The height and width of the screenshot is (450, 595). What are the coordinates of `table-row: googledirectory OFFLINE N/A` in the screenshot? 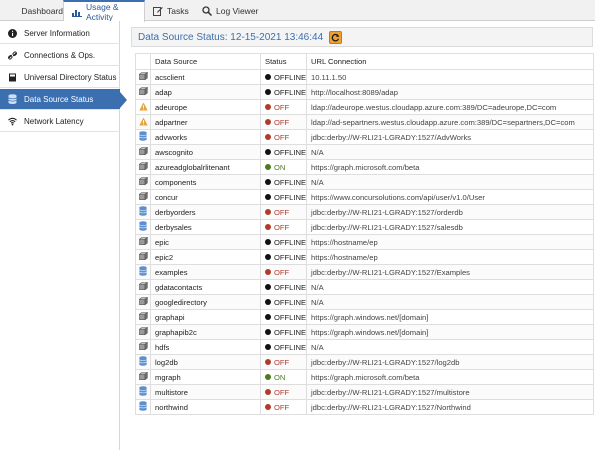 It's located at (364, 302).